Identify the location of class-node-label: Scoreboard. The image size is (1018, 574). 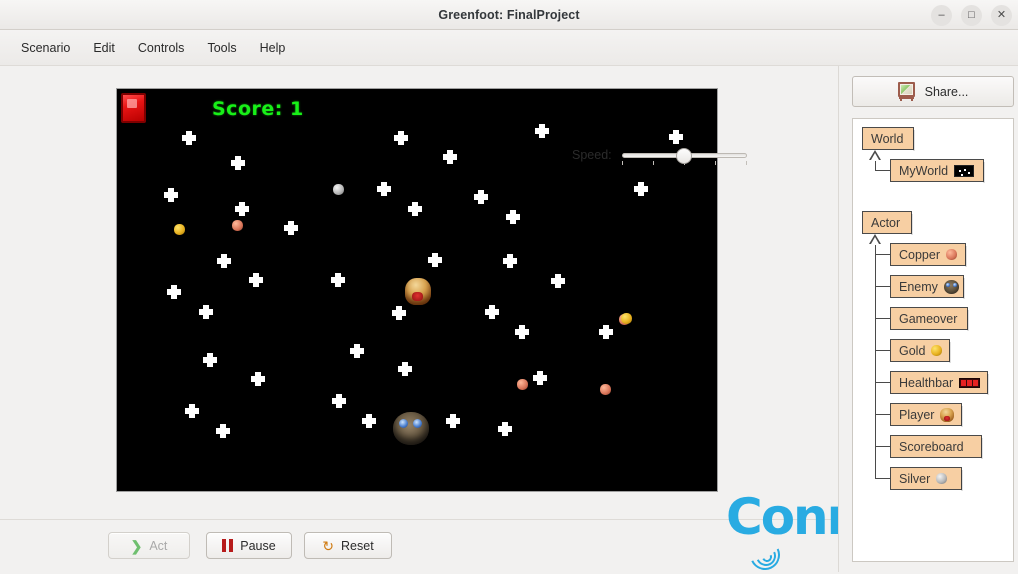
(931, 446).